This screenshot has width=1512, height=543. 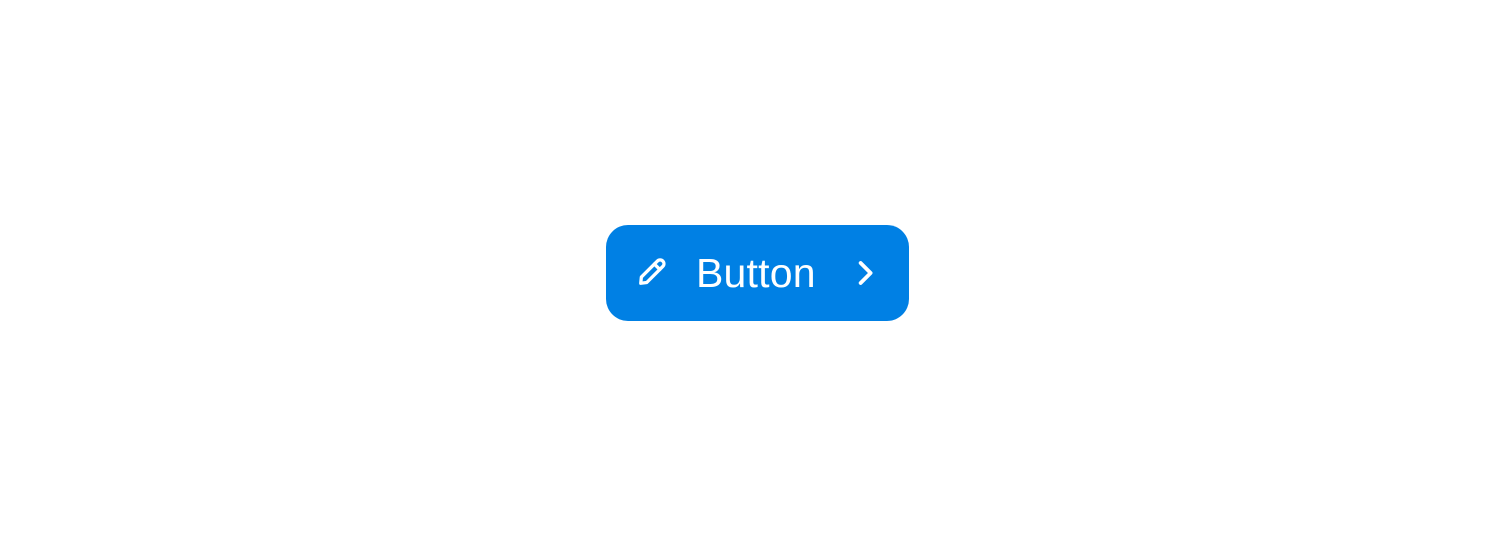 I want to click on chevron-right-icon, so click(x=865, y=273).